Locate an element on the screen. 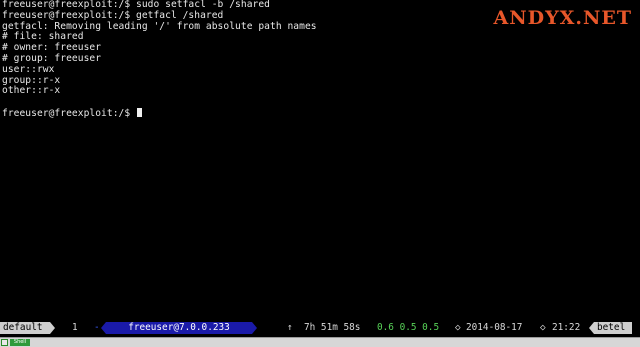  up-arrow-icon: ↑ is located at coordinates (290, 327).